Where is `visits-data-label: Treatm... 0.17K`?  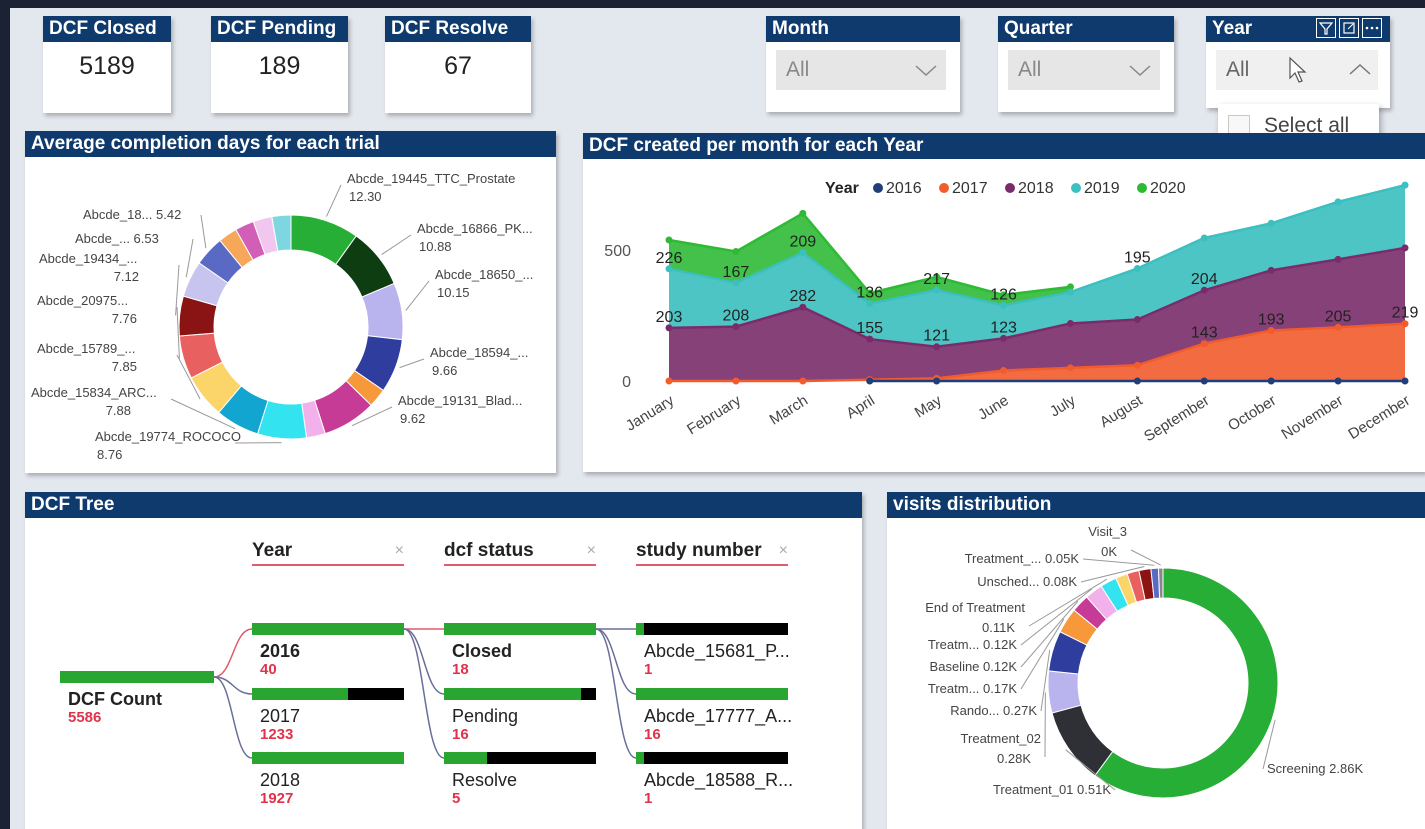
visits-data-label: Treatm... 0.17K is located at coordinates (972, 688).